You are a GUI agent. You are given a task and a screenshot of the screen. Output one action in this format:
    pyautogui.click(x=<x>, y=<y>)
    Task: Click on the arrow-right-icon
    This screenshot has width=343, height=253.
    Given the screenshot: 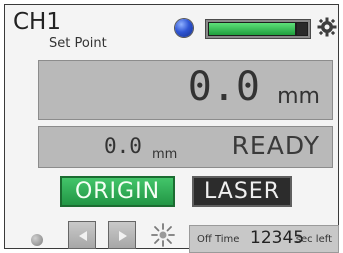 What is the action you would take?
    pyautogui.click(x=123, y=236)
    